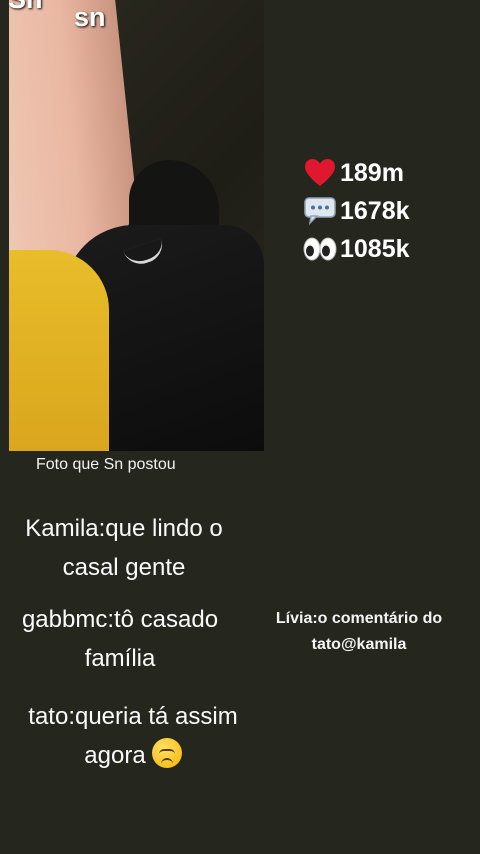 The width and height of the screenshot is (480, 854). I want to click on views-count: 1085k, so click(375, 248).